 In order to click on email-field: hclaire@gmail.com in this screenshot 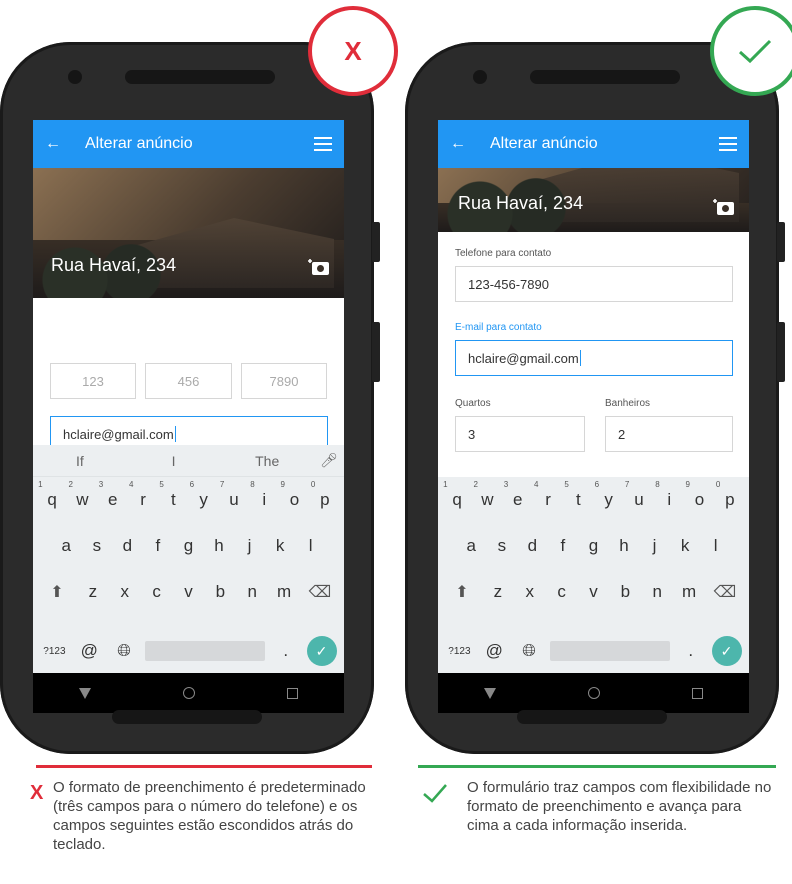, I will do `click(594, 358)`.